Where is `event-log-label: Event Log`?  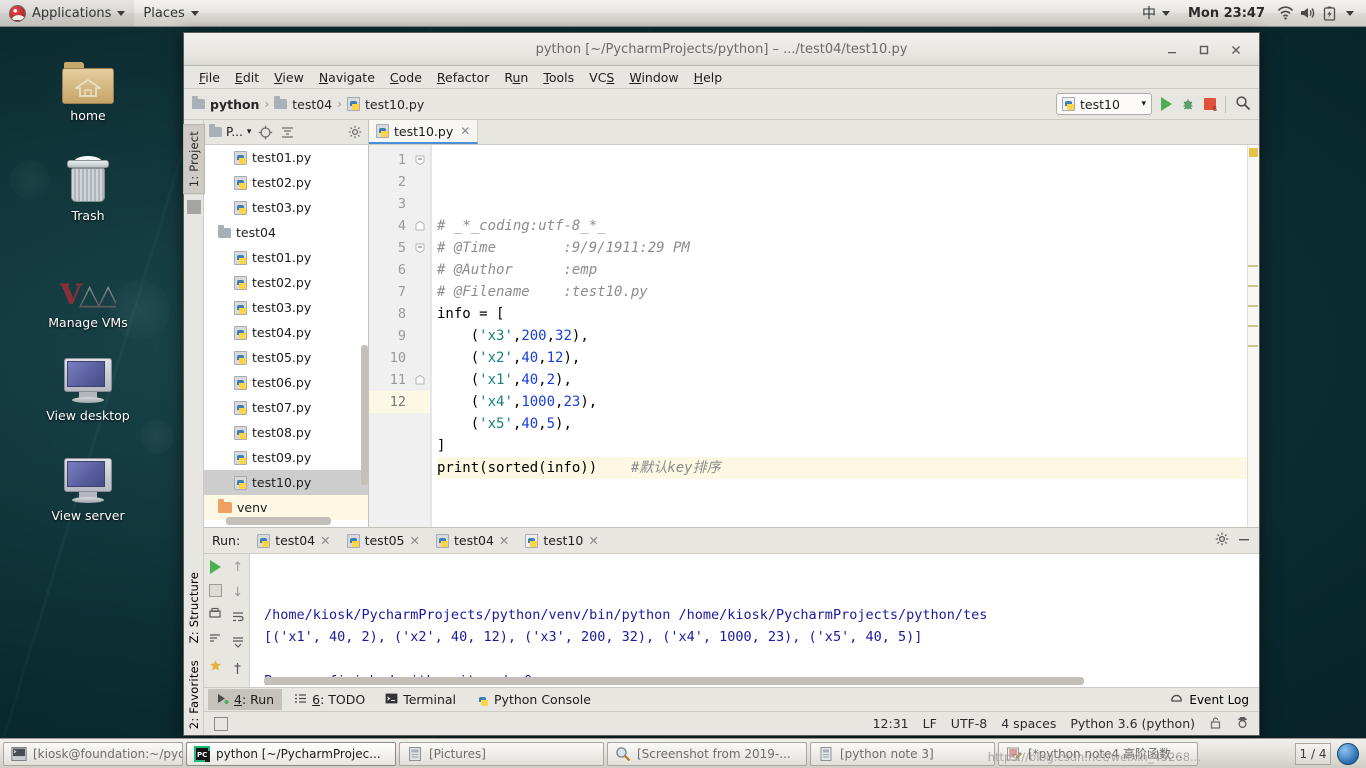 event-log-label: Event Log is located at coordinates (1219, 700).